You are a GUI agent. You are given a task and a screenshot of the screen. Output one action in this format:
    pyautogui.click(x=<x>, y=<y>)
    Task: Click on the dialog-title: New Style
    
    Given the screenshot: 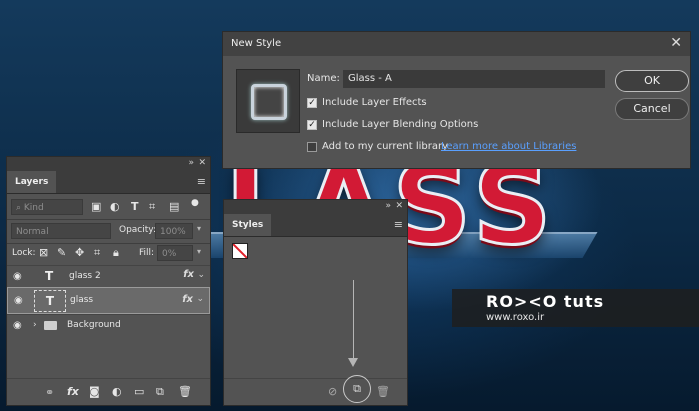 What is the action you would take?
    pyautogui.click(x=256, y=43)
    